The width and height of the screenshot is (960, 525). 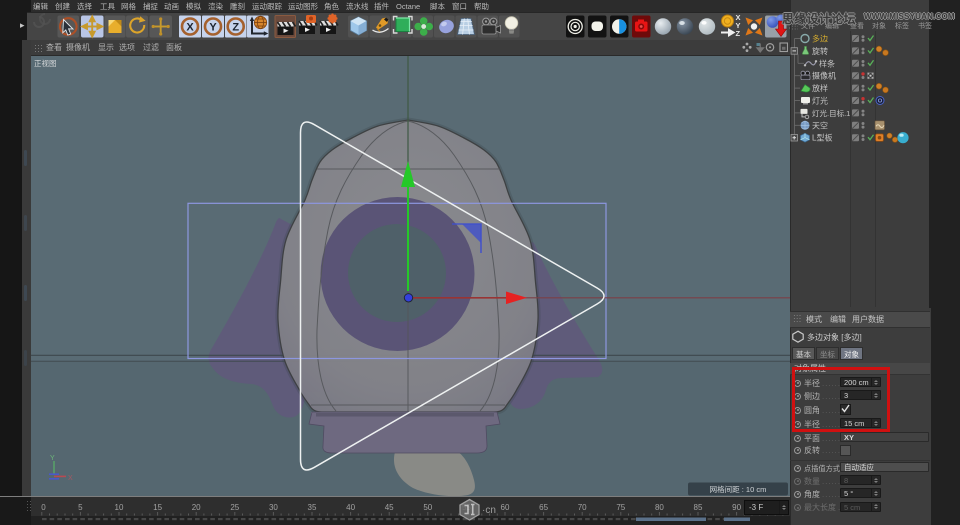 What do you see at coordinates (831, 113) in the screenshot?
I see `svg-text: 灯光.目标.1` at bounding box center [831, 113].